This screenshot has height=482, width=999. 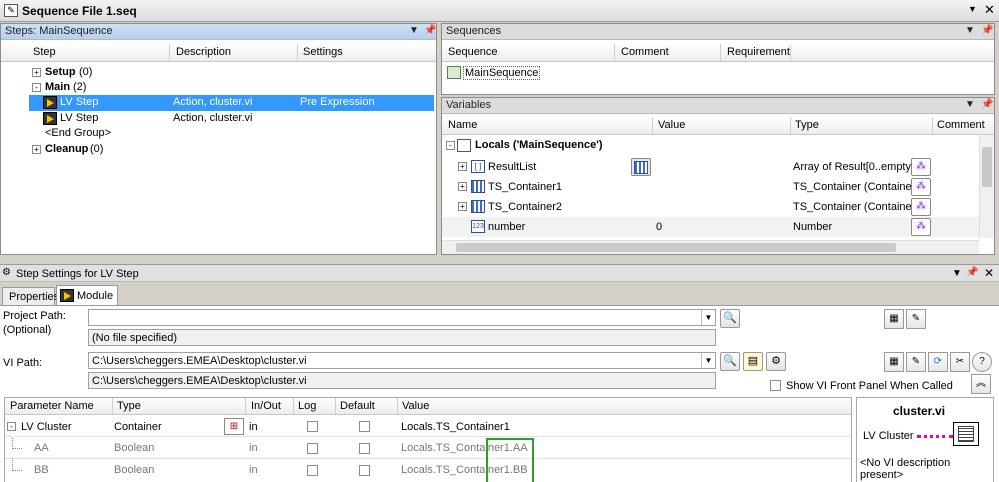 I want to click on open-vi-toolbar-button: ▦, so click(x=894, y=362).